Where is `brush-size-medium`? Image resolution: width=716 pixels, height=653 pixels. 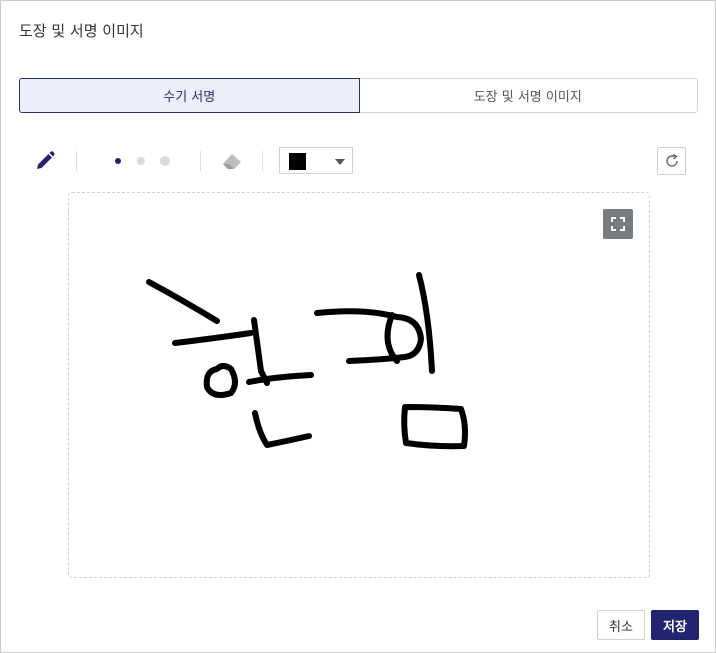 brush-size-medium is located at coordinates (141, 161).